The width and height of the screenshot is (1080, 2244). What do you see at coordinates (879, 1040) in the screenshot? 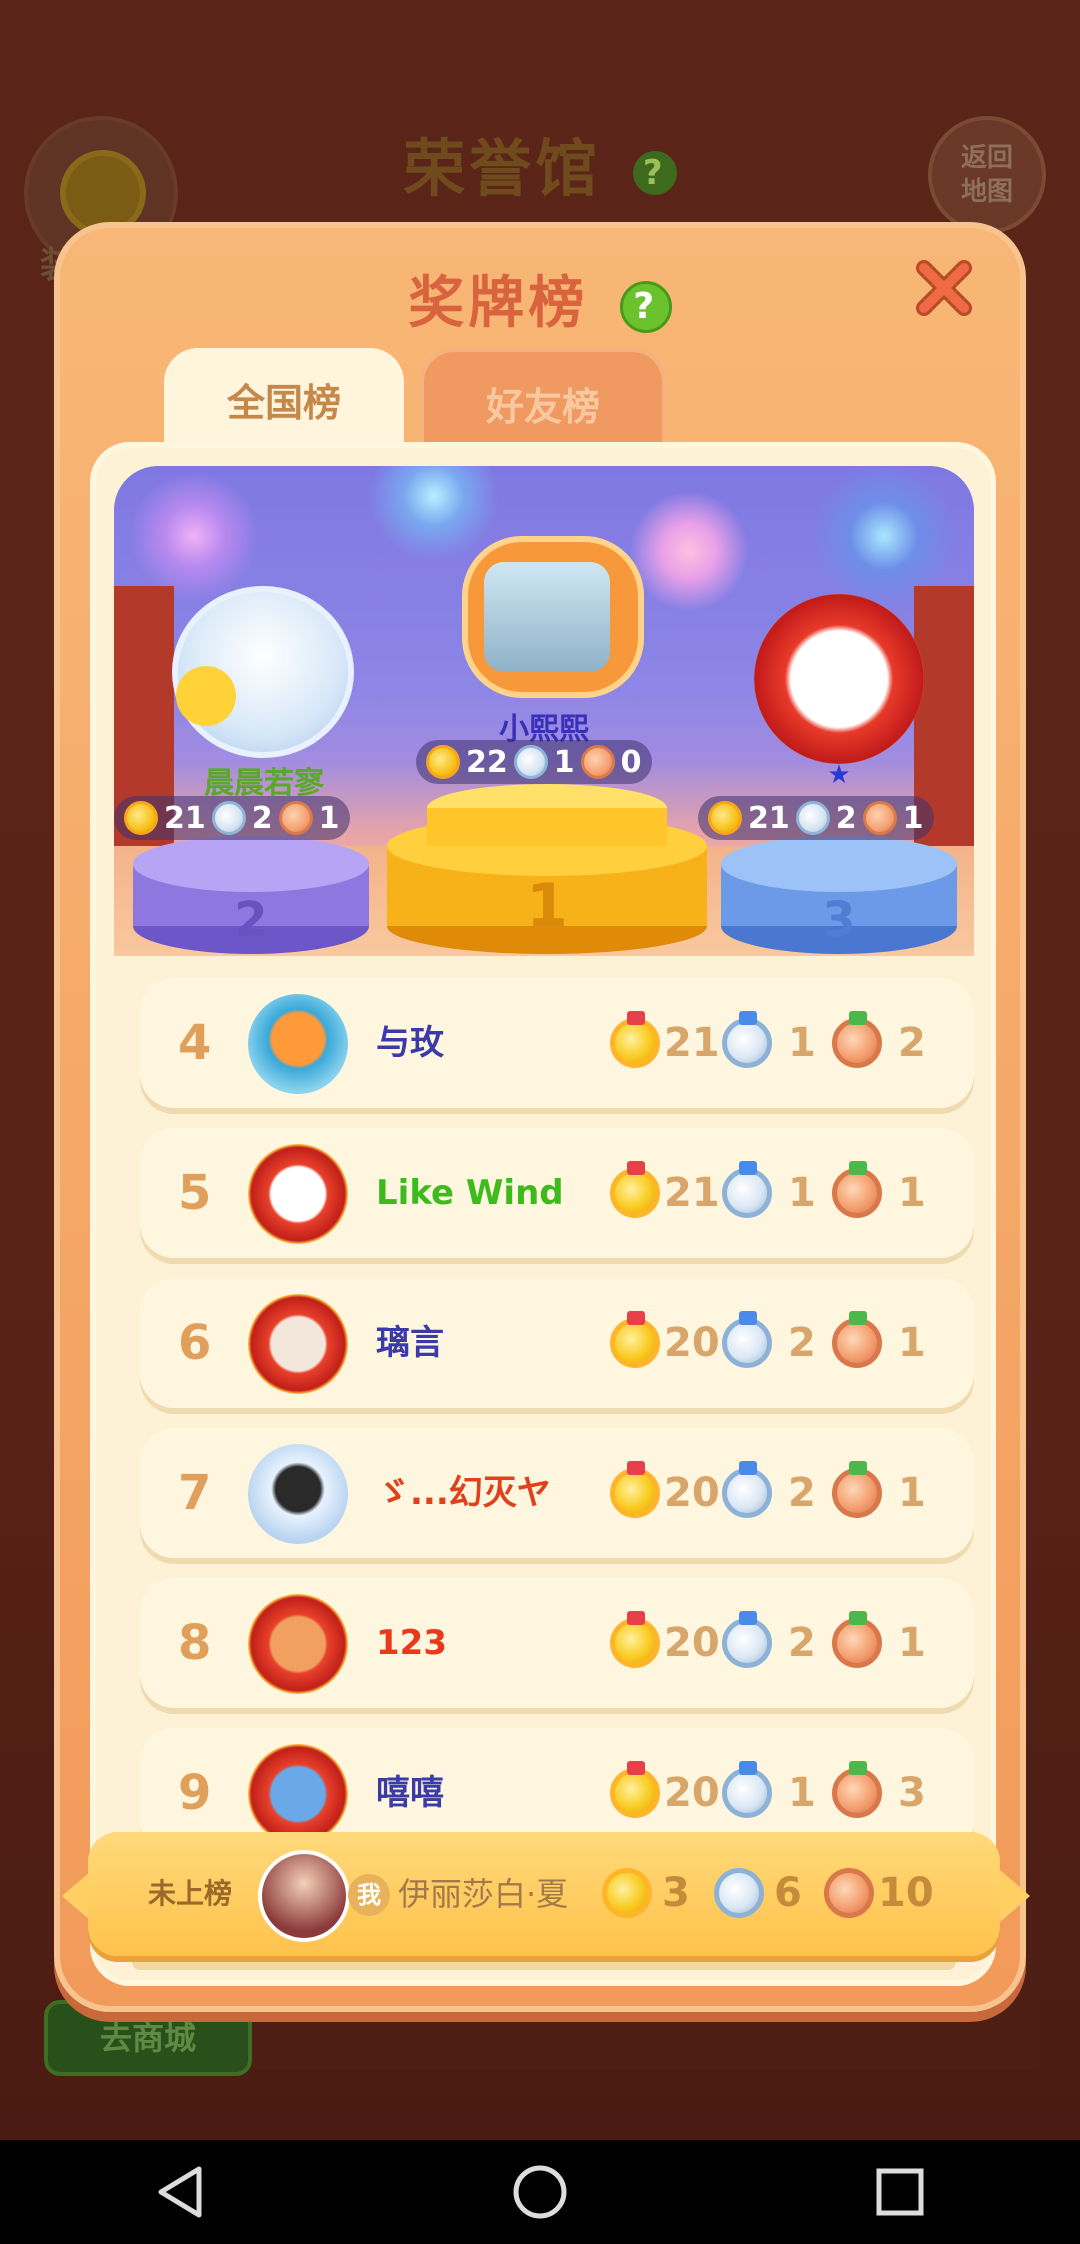
I see `bronze-group: 2` at bounding box center [879, 1040].